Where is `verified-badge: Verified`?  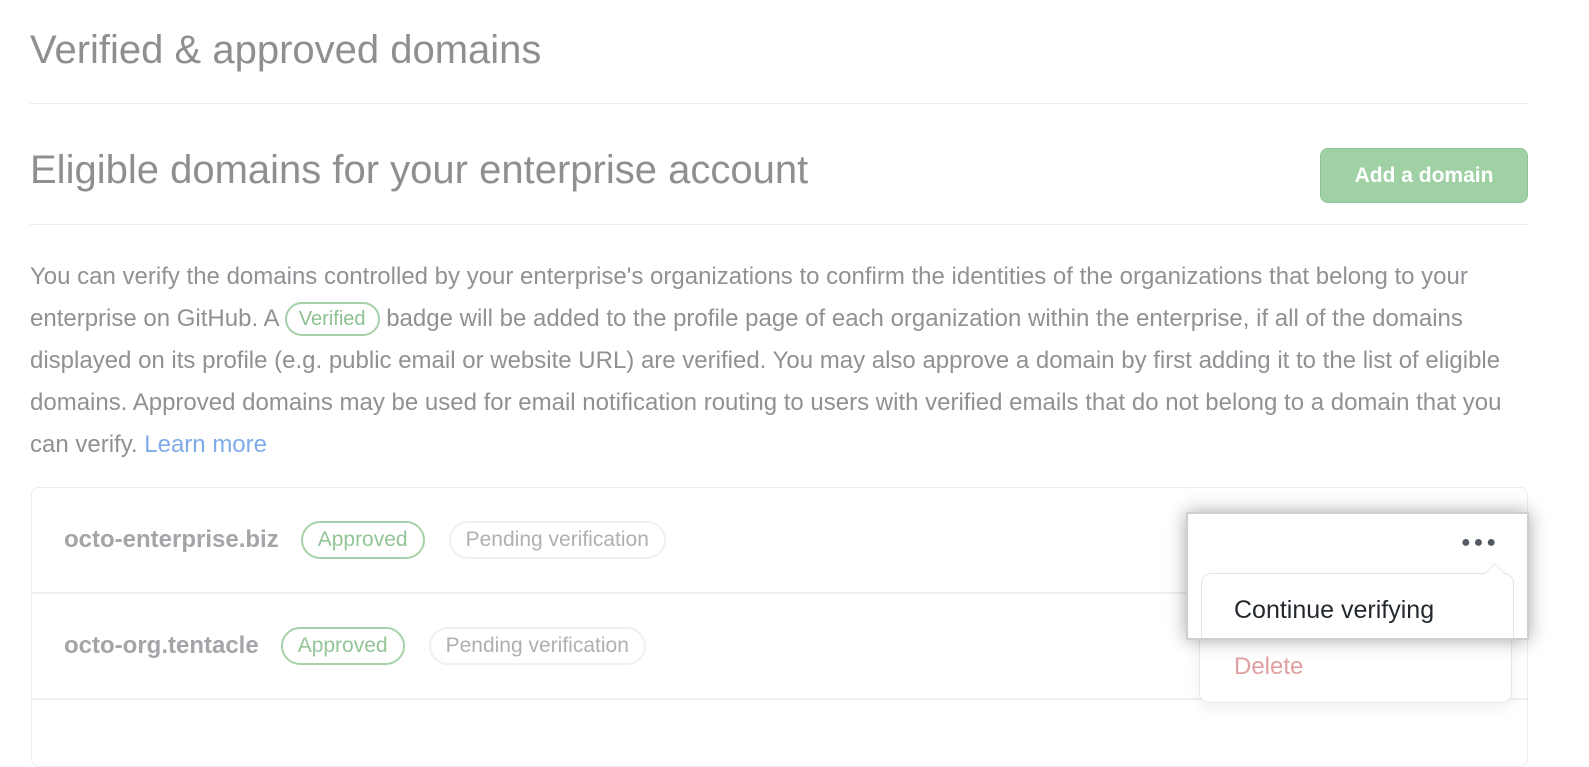
verified-badge: Verified is located at coordinates (332, 319).